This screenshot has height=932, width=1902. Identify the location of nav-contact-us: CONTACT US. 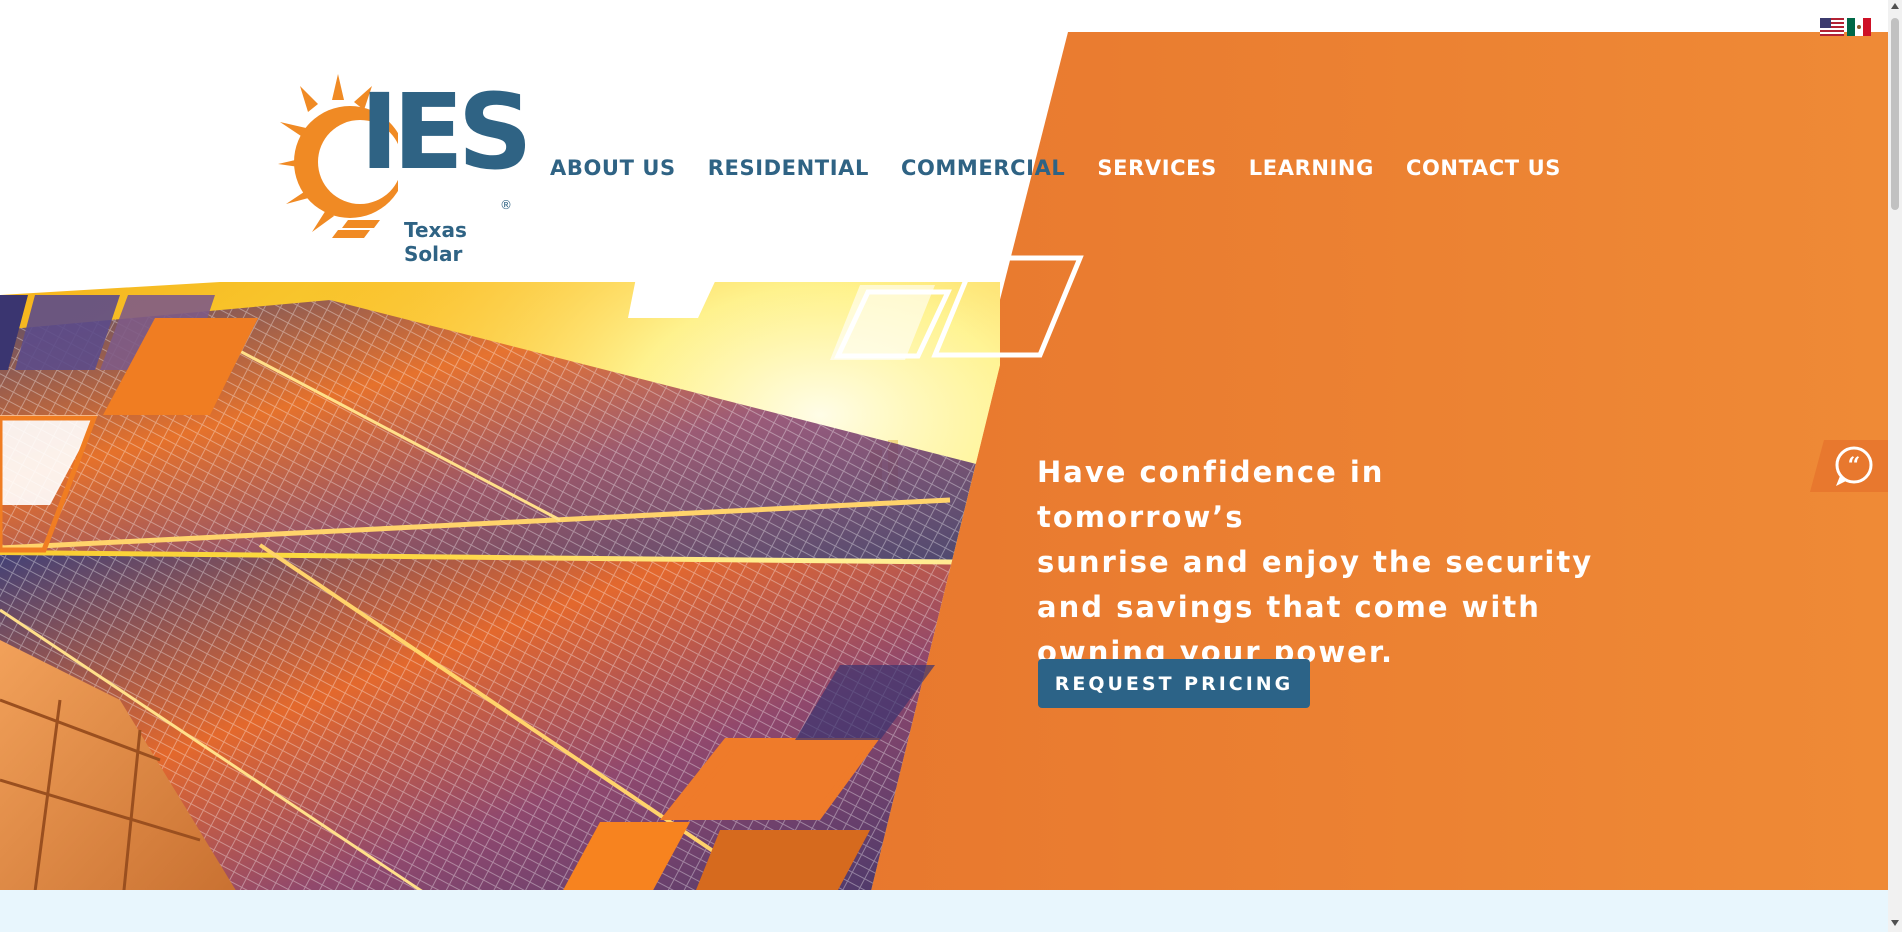
(1483, 170).